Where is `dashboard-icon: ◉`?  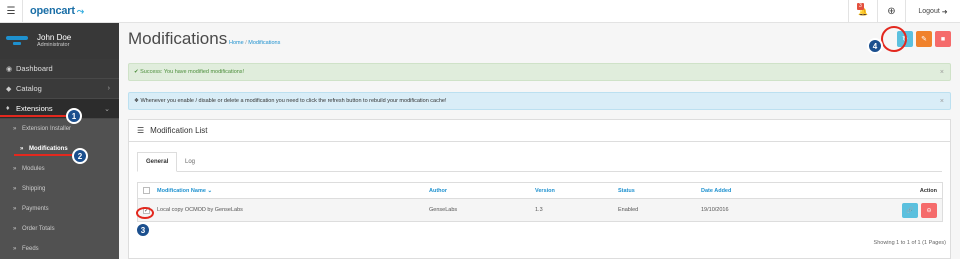
dashboard-icon: ◉ is located at coordinates (9, 69).